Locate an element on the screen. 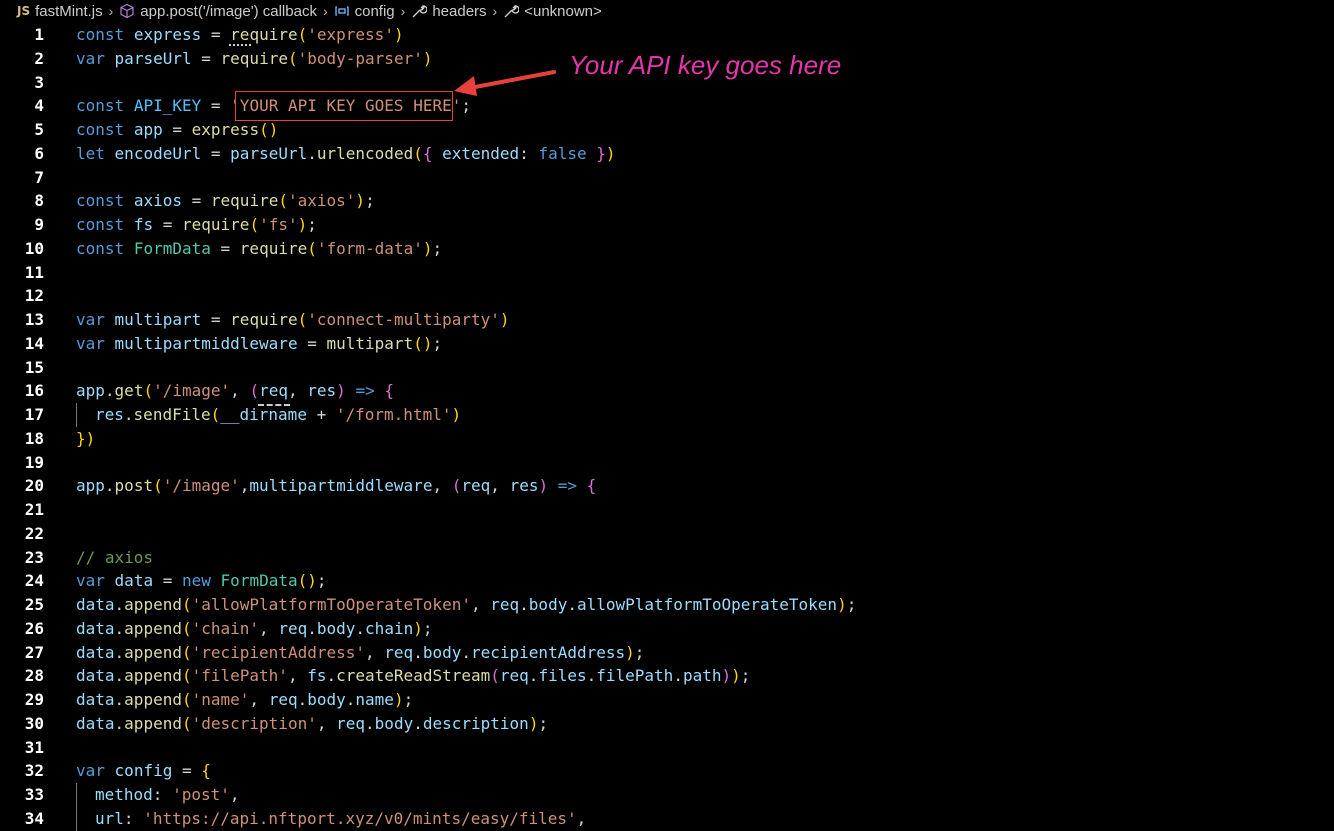  code-line: 14 var multipartmiddleware = multipart(); is located at coordinates (667, 344).